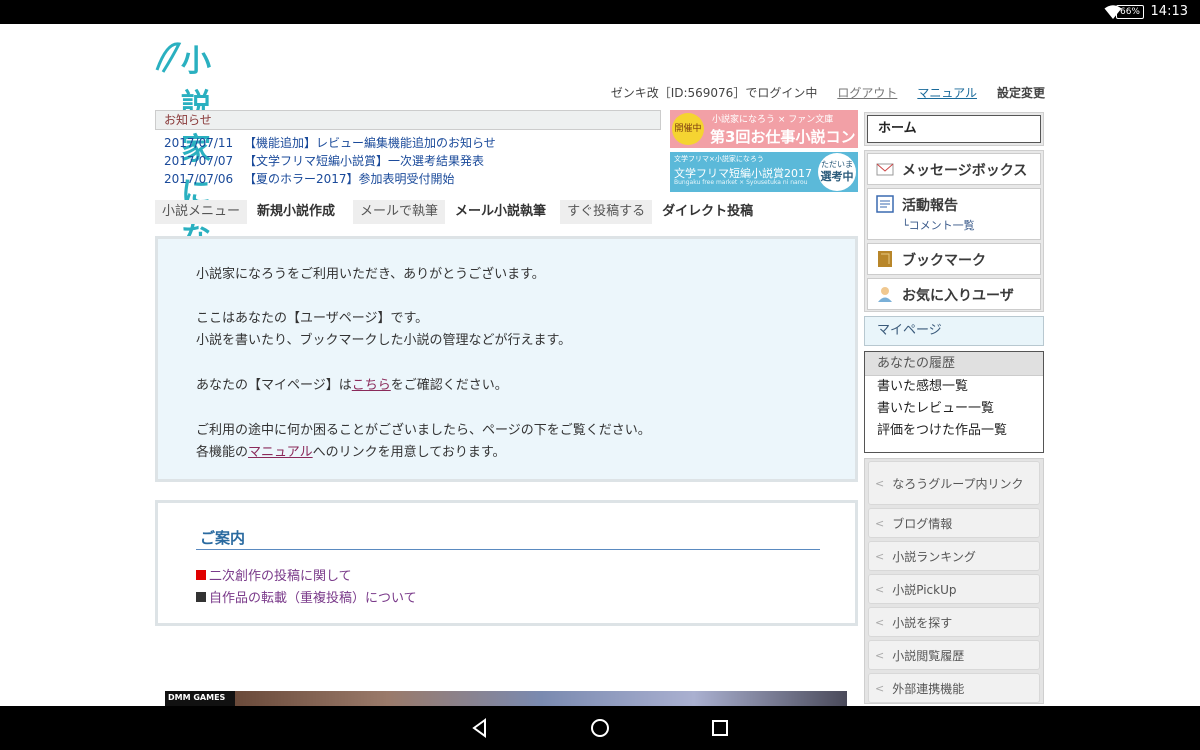 Image resolution: width=1200 pixels, height=750 pixels. I want to click on mail-novel-button: メール小説執筆, so click(501, 212).